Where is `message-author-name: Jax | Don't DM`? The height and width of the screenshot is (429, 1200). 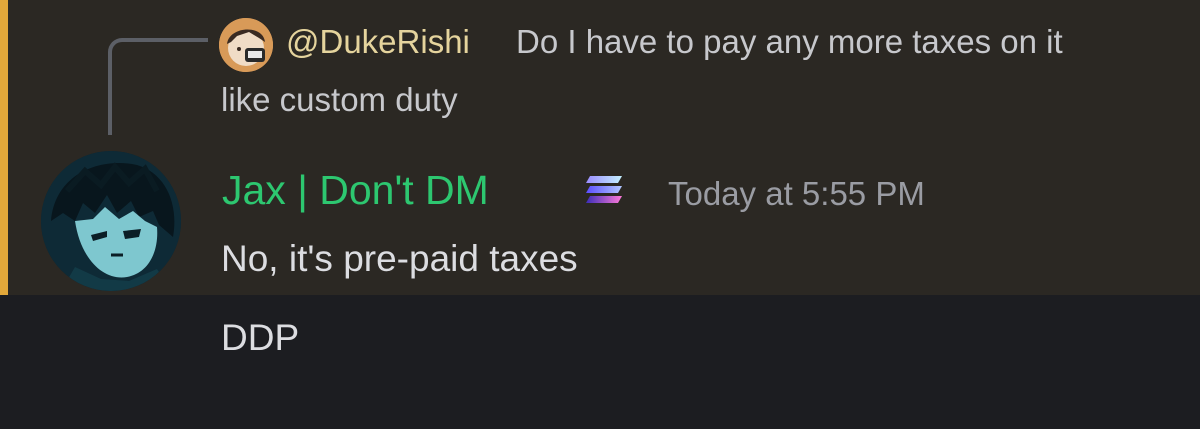 message-author-name: Jax | Don't DM is located at coordinates (355, 190).